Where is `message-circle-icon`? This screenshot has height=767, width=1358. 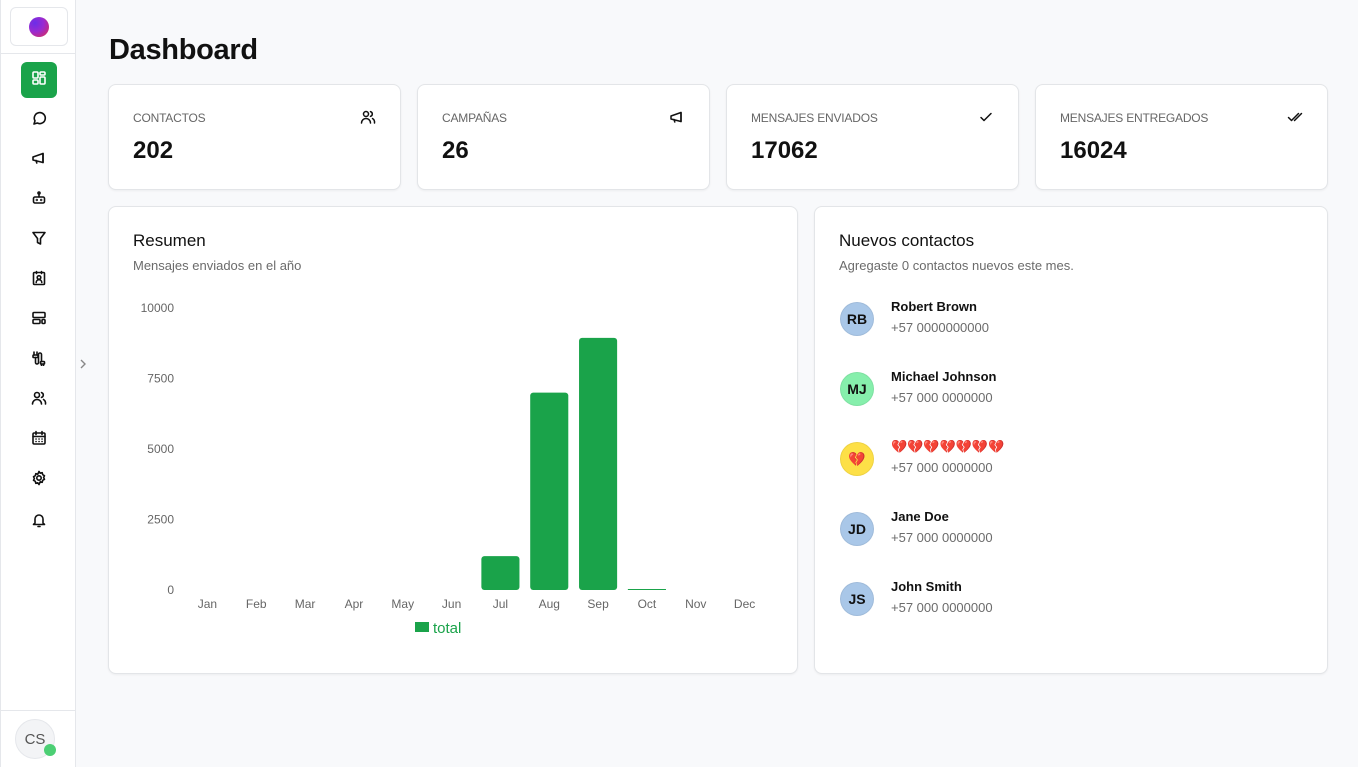 message-circle-icon is located at coordinates (39, 120).